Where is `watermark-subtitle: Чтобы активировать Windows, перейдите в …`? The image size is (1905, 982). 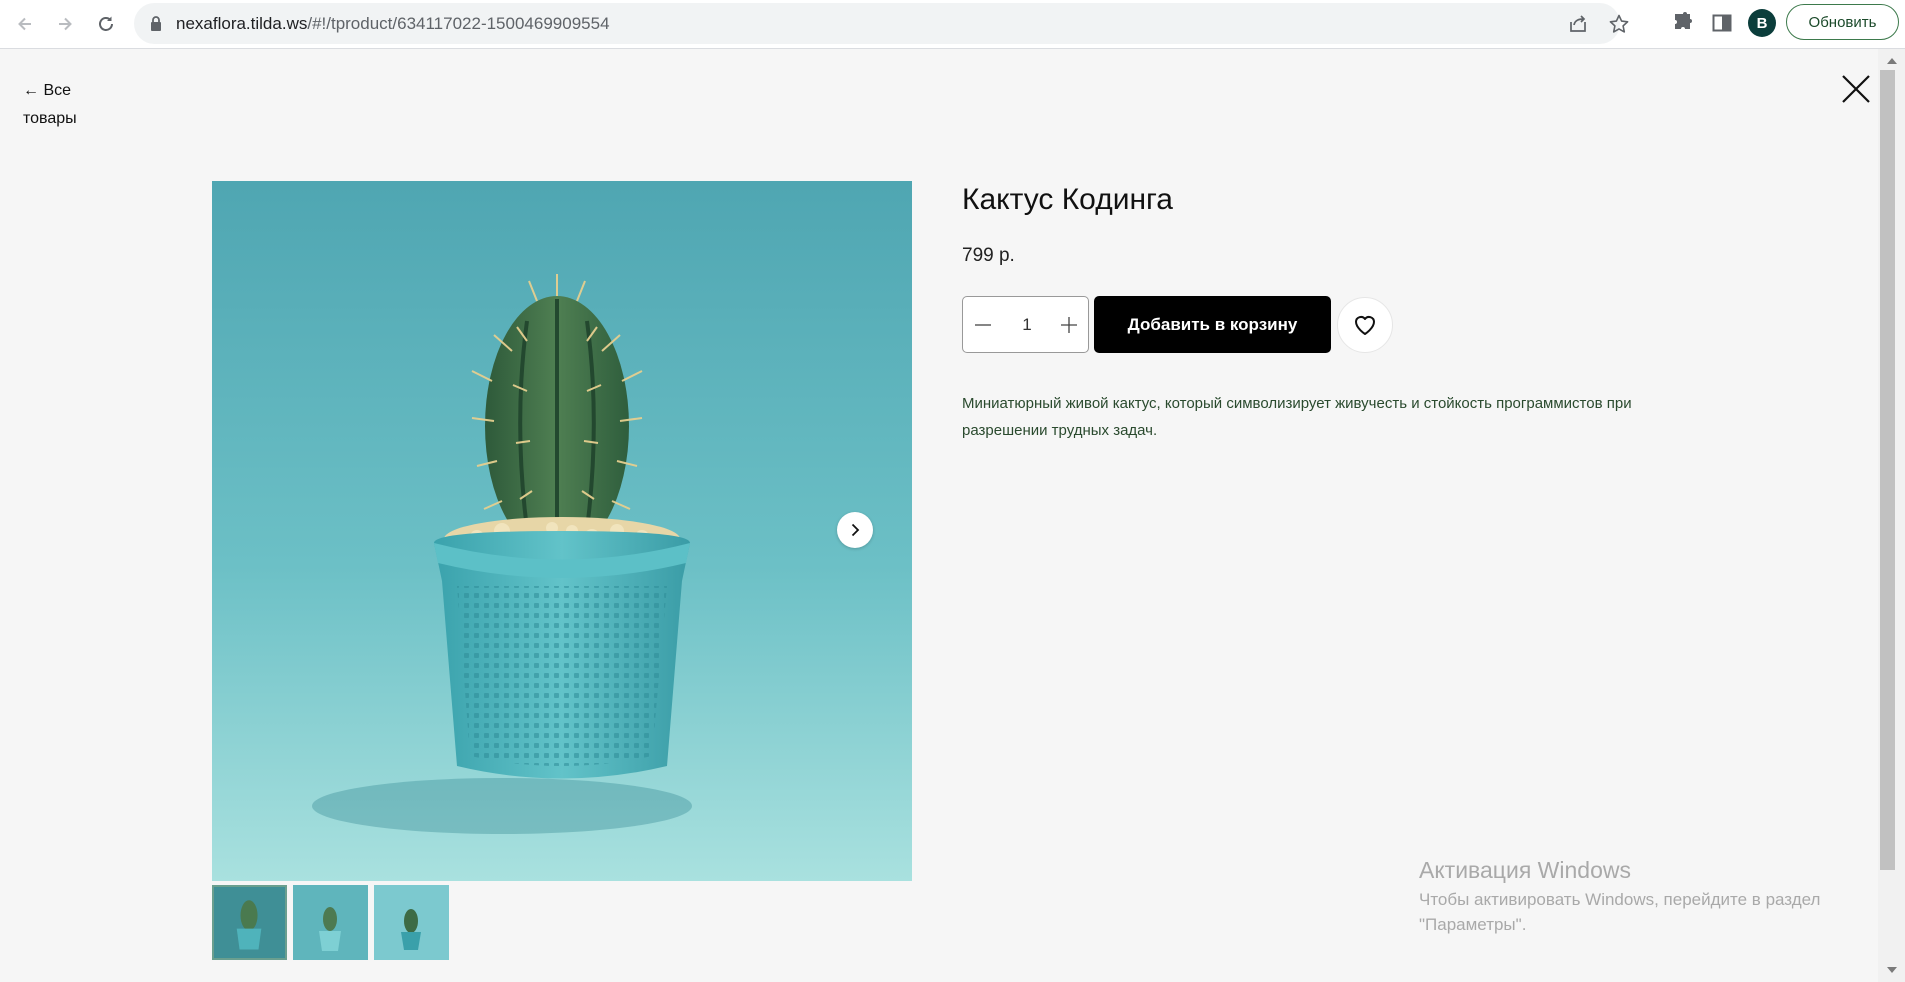
watermark-subtitle: Чтобы активировать Windows, перейдите в … is located at coordinates (1620, 912).